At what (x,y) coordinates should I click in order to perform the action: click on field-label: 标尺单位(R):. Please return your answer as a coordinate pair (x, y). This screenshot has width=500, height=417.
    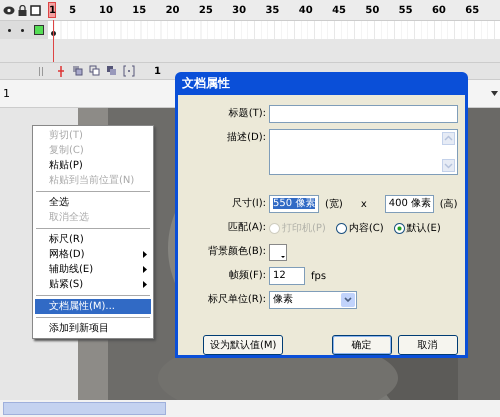
    Looking at the image, I should click on (236, 299).